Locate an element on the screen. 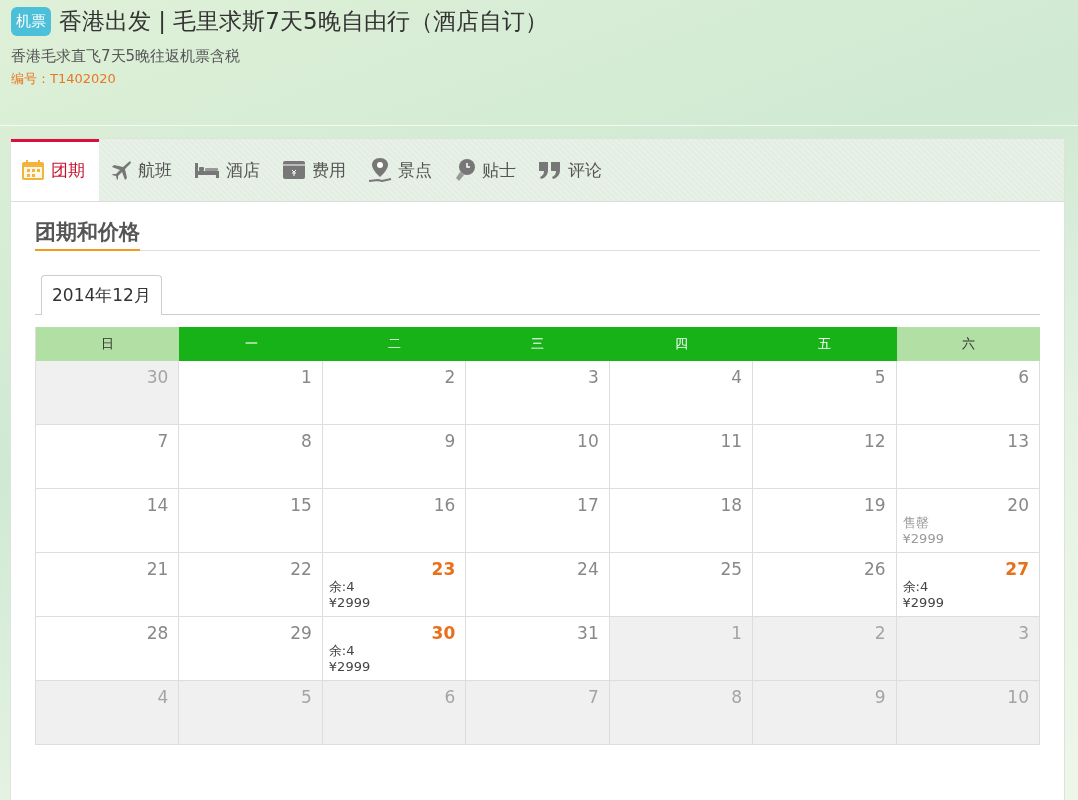 This screenshot has width=1078, height=800. wallet-icon is located at coordinates (294, 170).